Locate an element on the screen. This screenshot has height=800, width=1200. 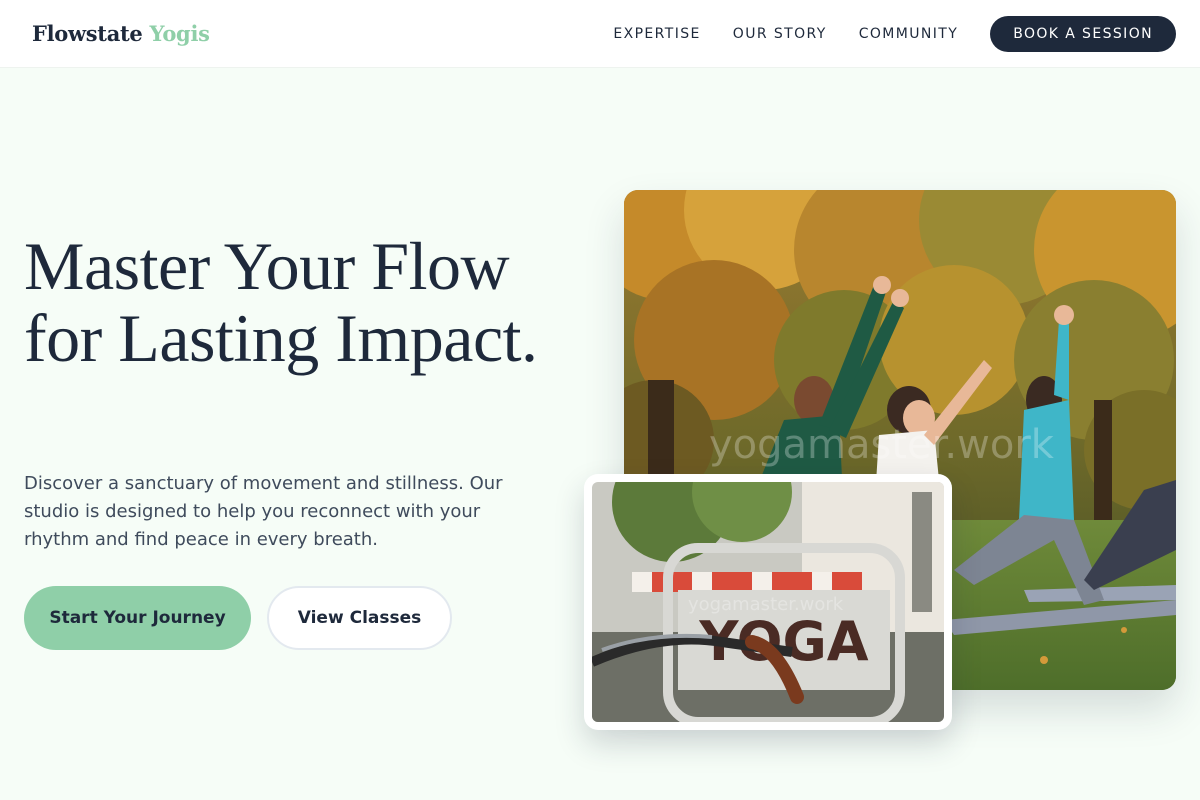
yoga-sign-illustration: YOGA yogamaster.work is located at coordinates (768, 602).